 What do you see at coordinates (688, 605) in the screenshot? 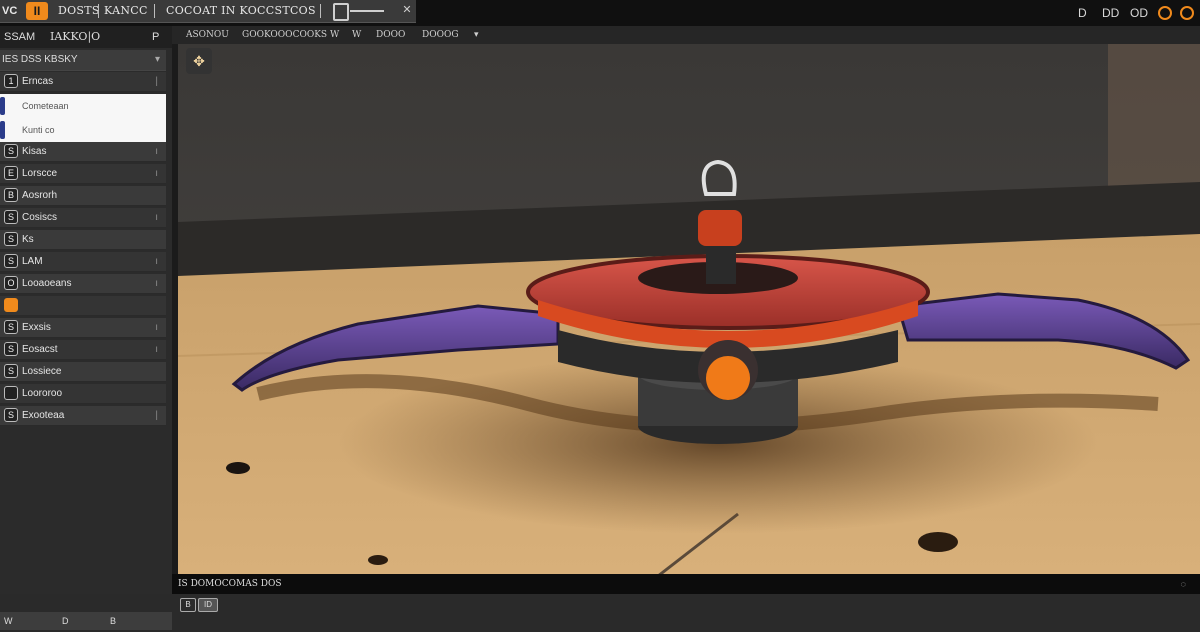
I see `bottom-right-toolbar: B ID` at bounding box center [688, 605].